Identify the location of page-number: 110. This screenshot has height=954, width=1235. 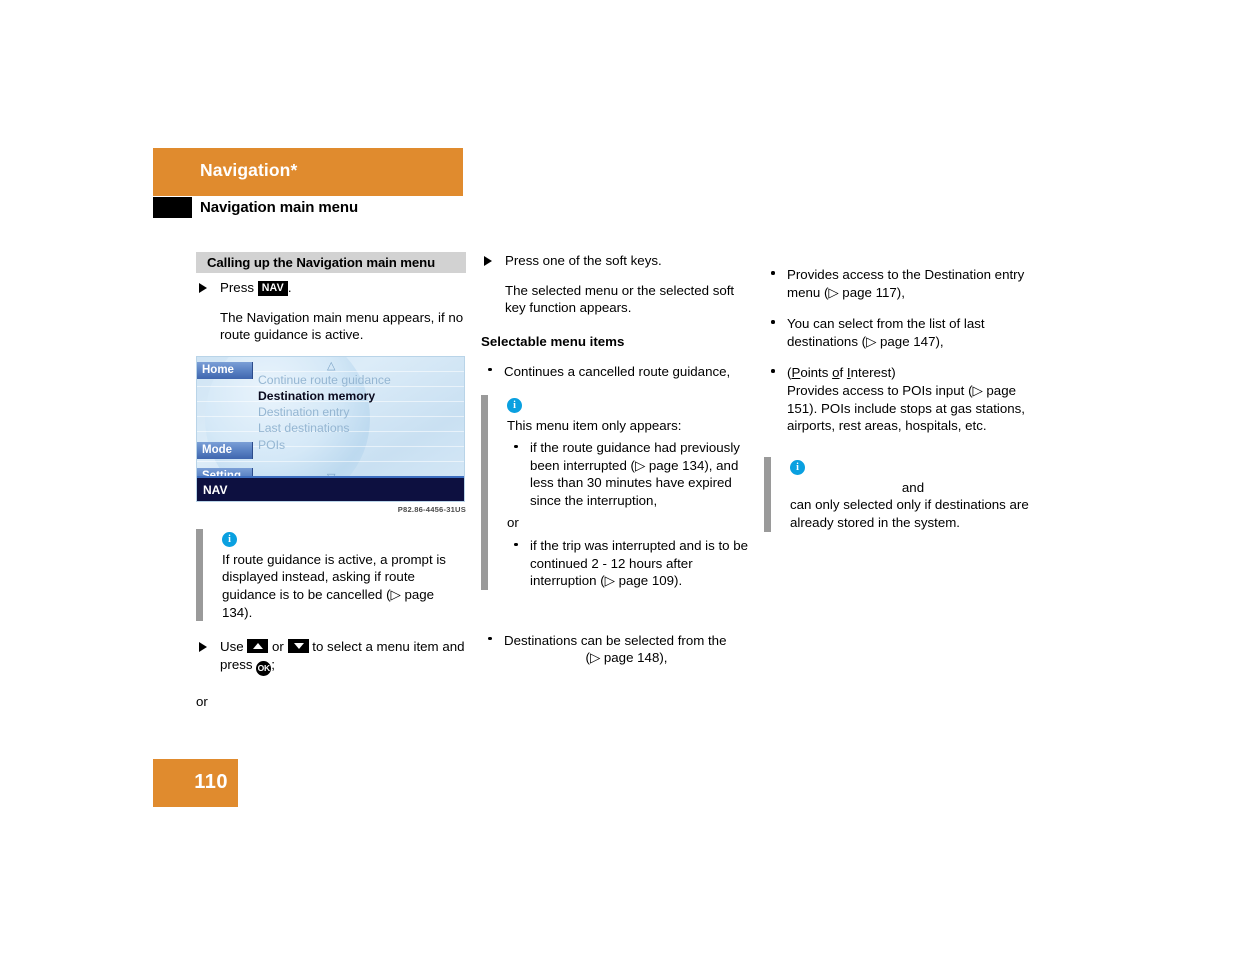
(211, 782).